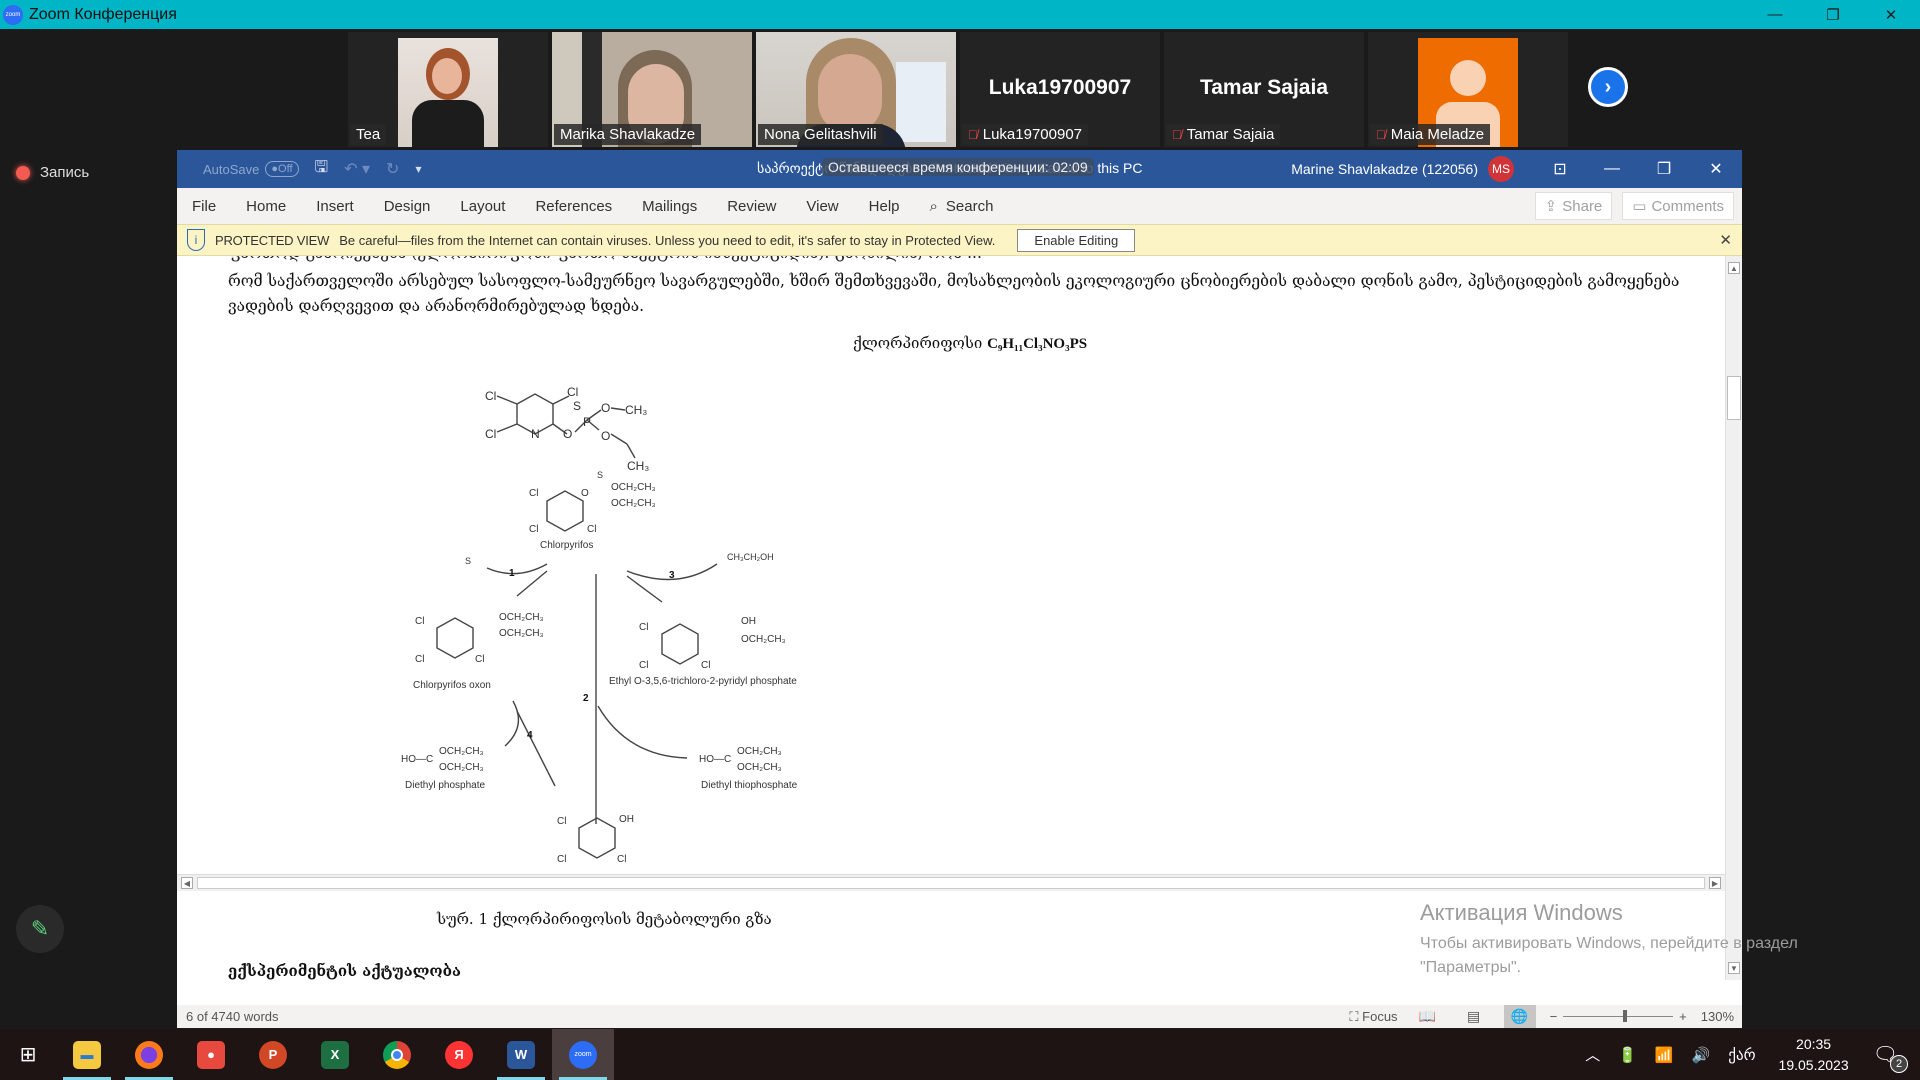 This screenshot has height=1080, width=1920. I want to click on taskbar-firefox, so click(149, 1054).